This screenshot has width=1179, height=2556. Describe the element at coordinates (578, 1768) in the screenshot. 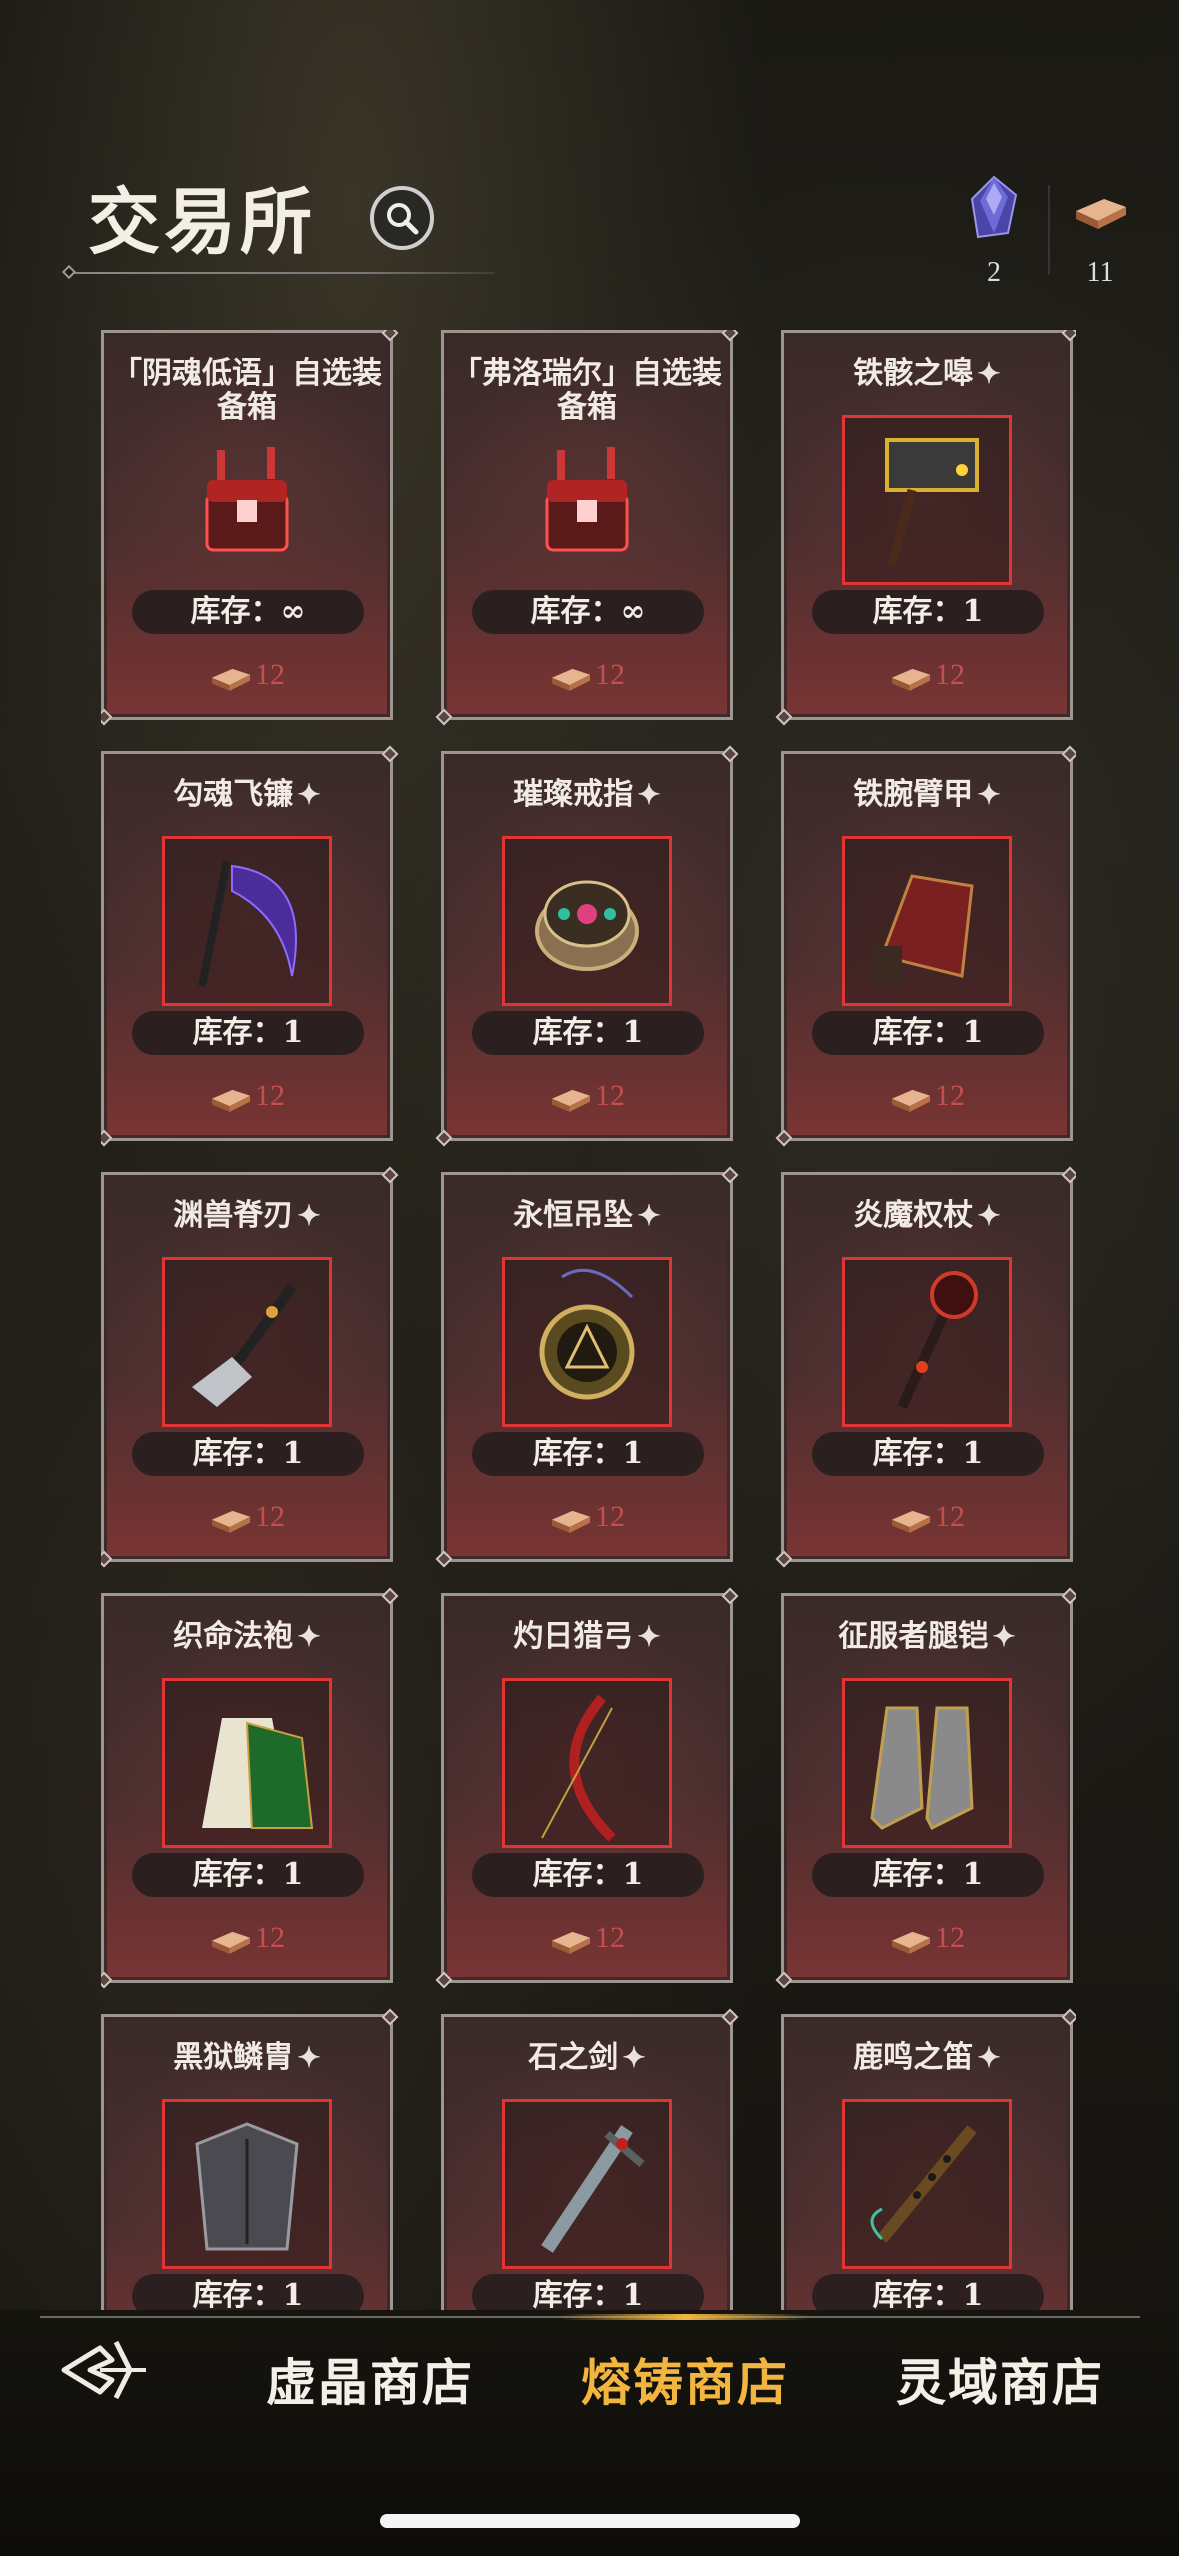

I see `bow-icon` at that location.